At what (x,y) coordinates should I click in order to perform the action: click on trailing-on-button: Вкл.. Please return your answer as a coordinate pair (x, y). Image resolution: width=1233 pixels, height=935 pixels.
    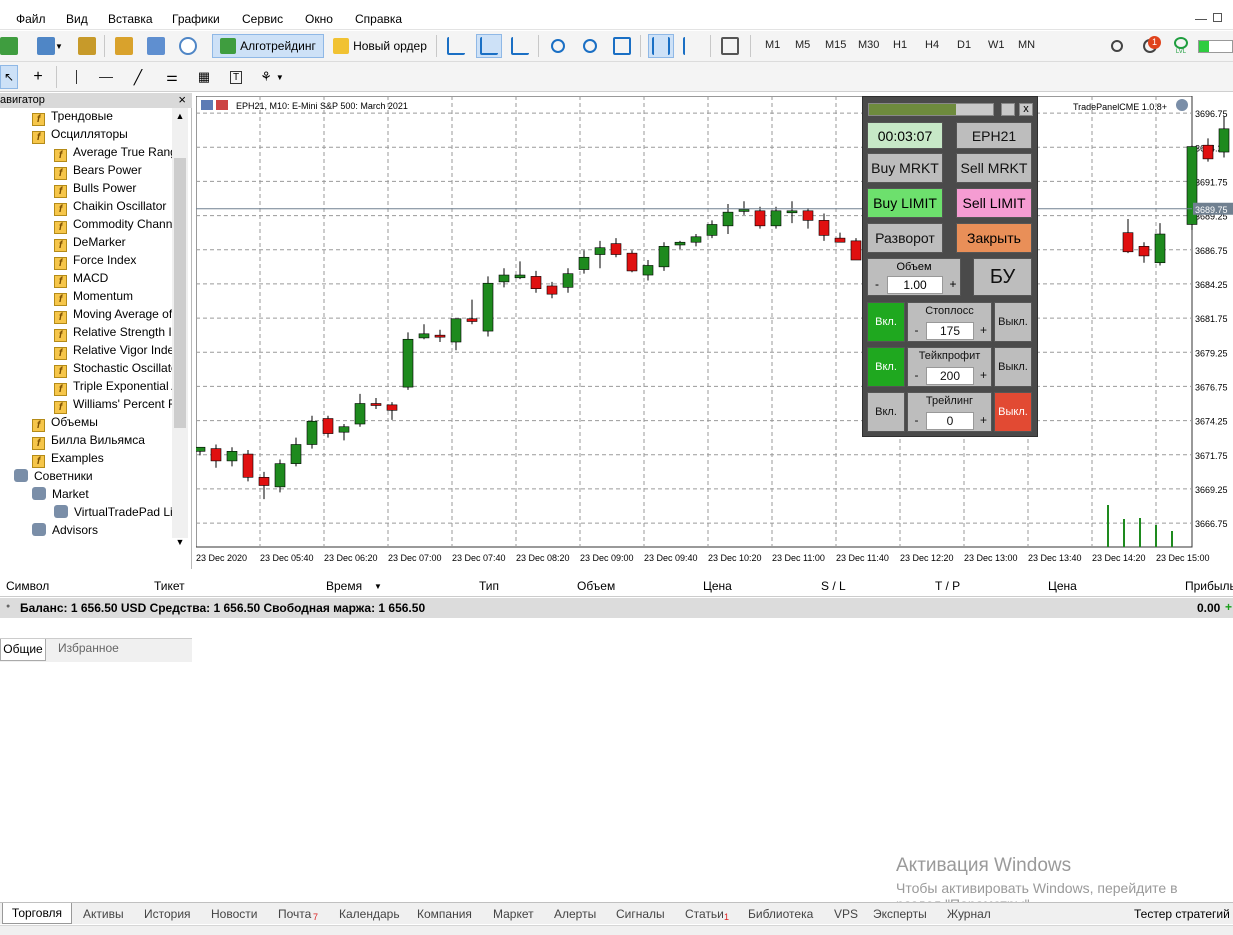
    Looking at the image, I should click on (886, 412).